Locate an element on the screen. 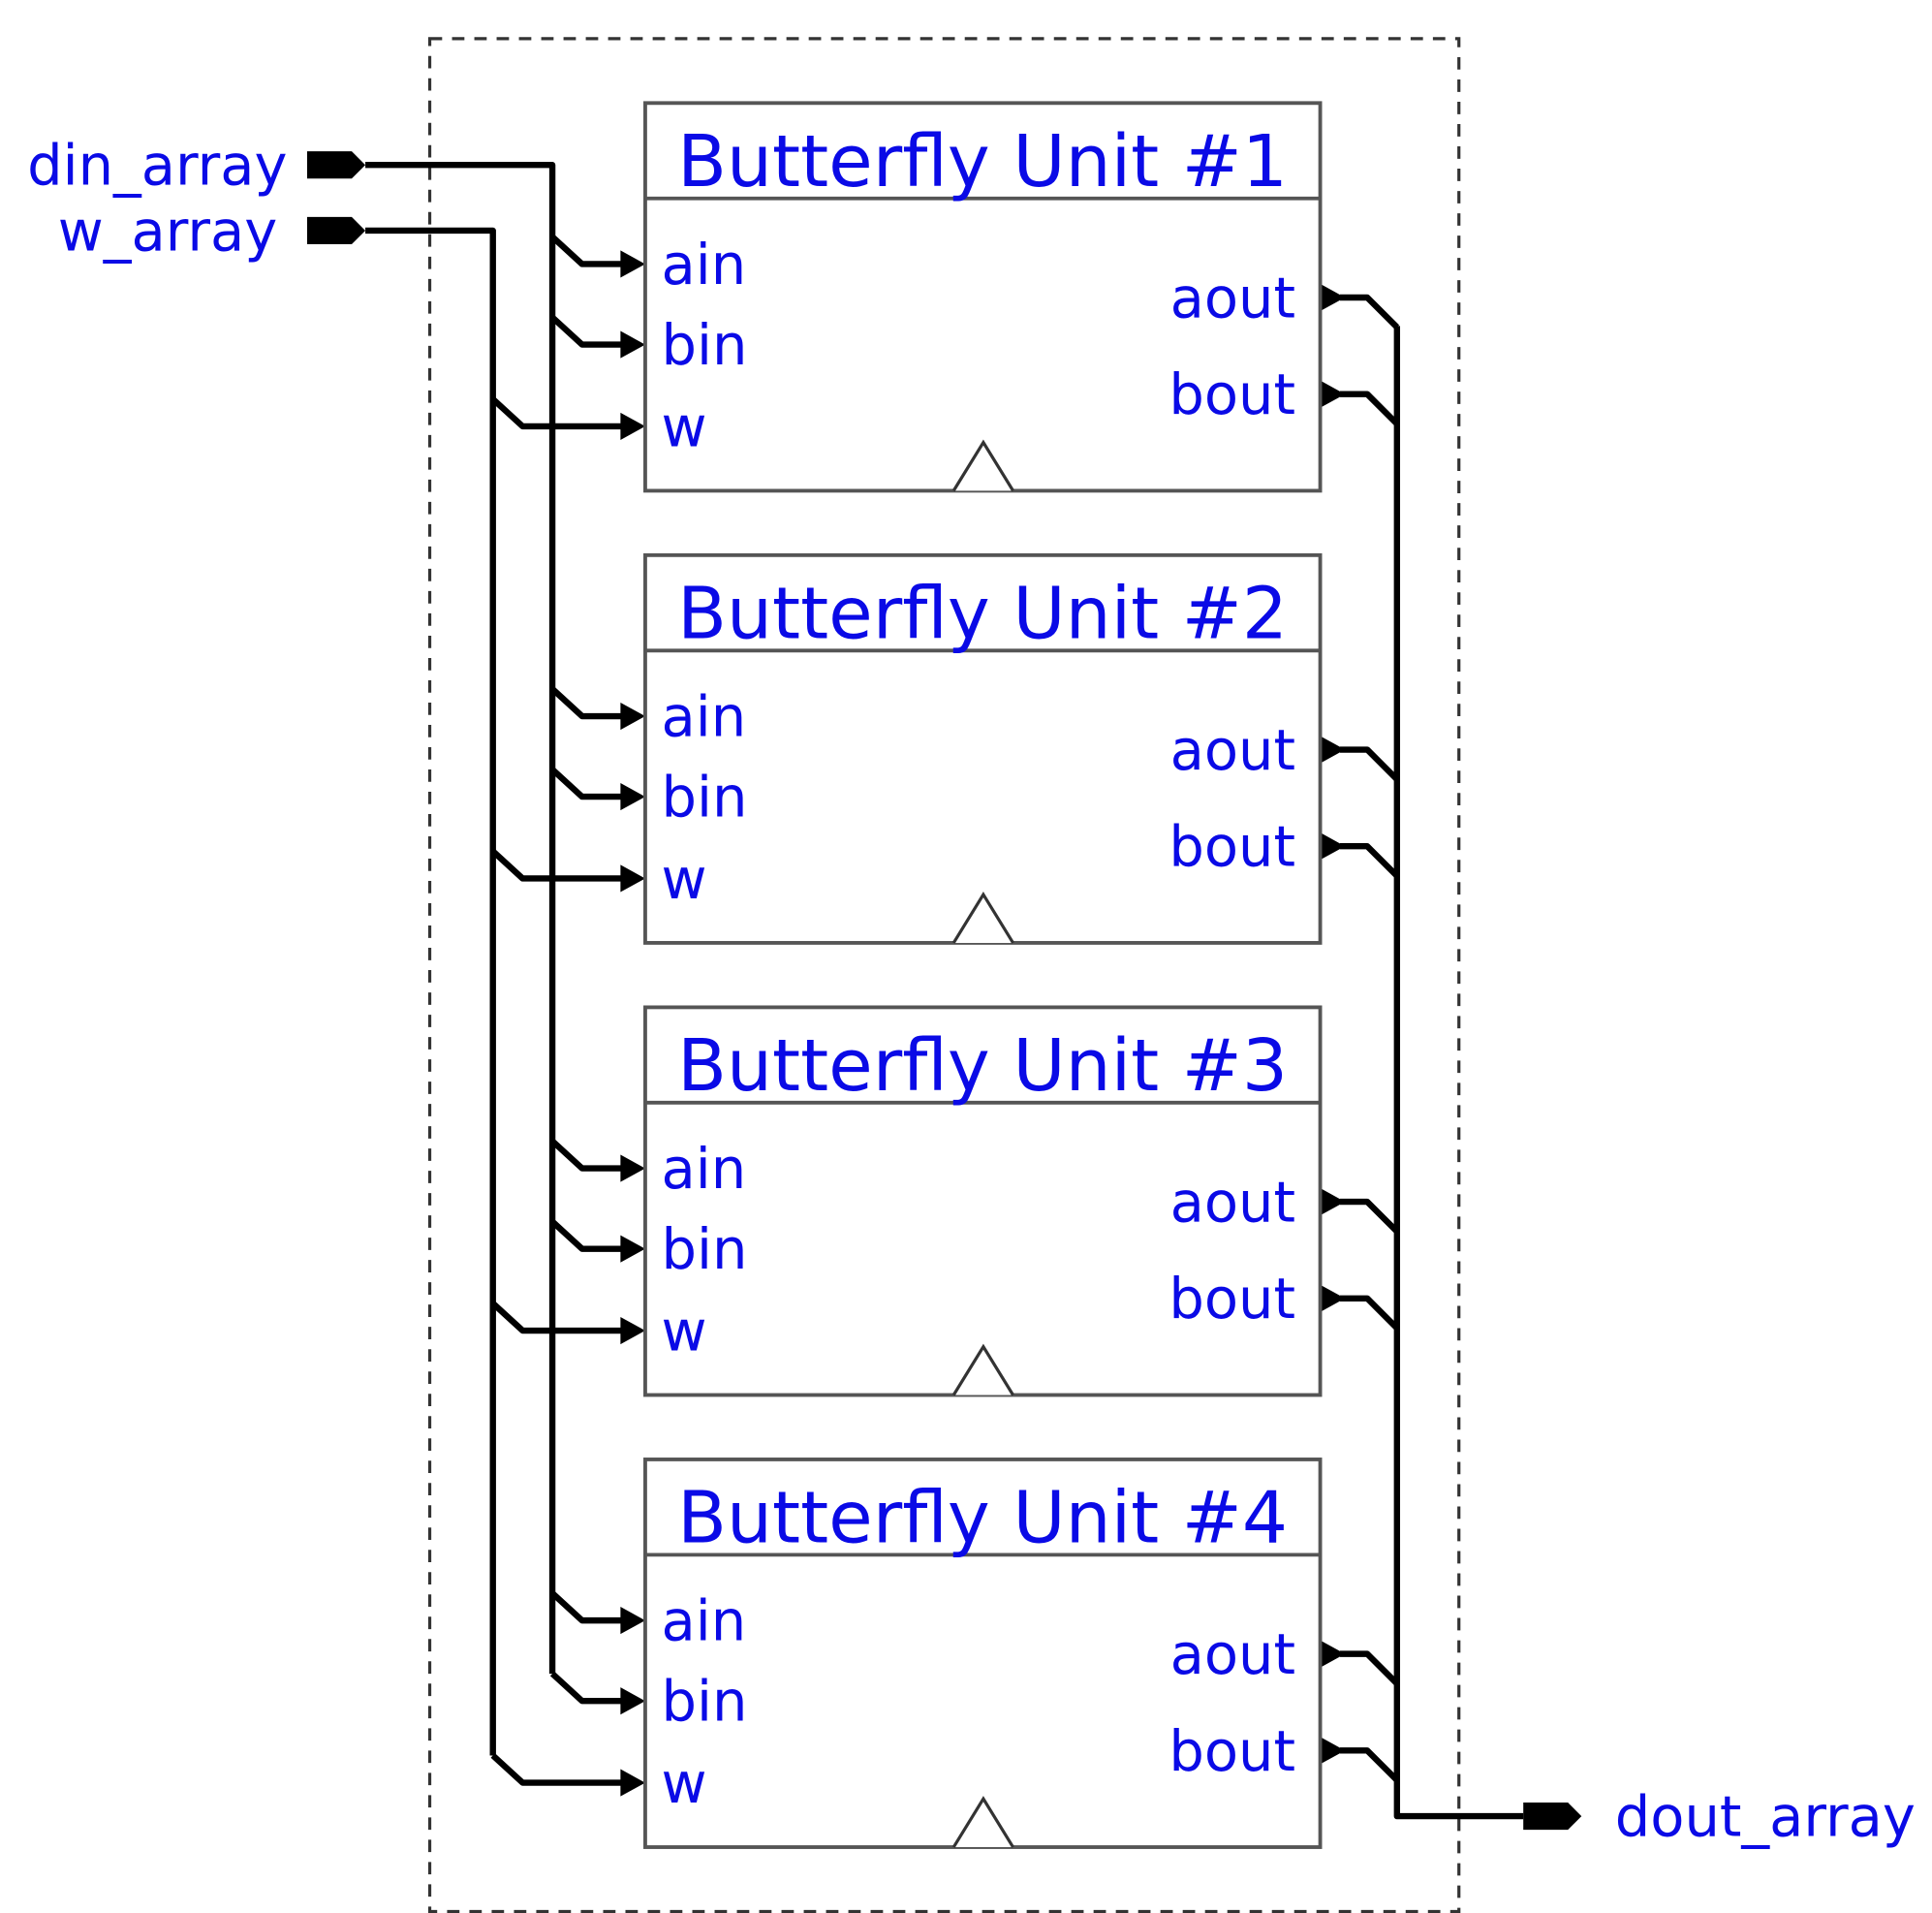 This screenshot has width=1932, height=1913. dout-array-label: dout_array is located at coordinates (1765, 1817).